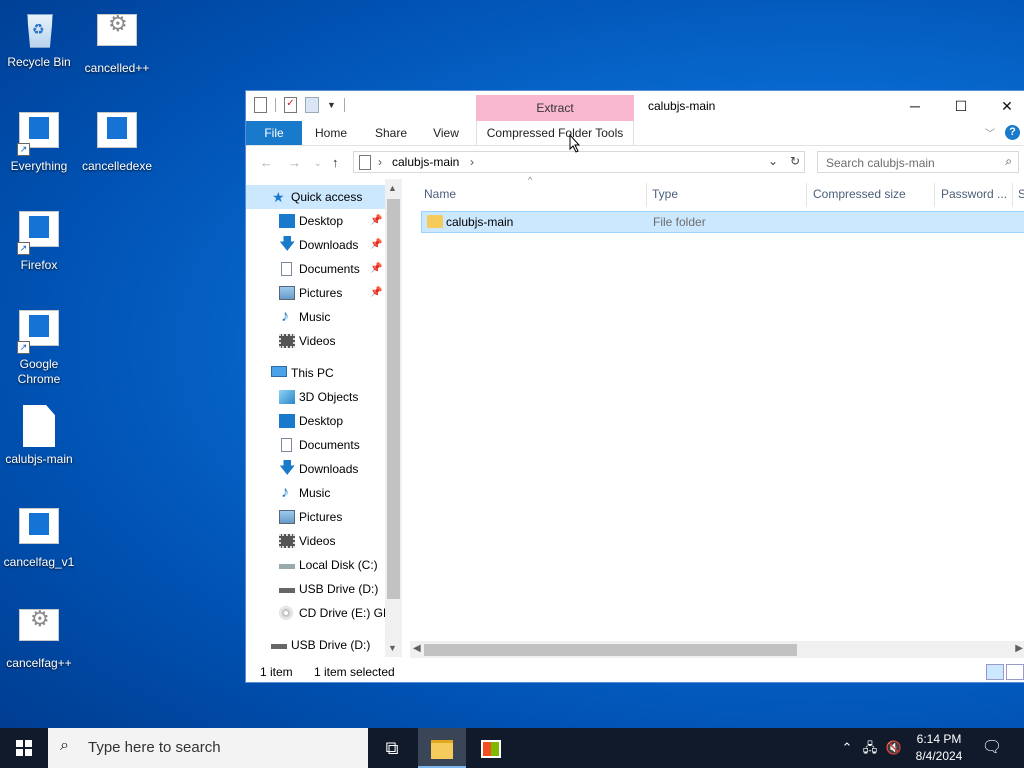  What do you see at coordinates (491, 748) in the screenshot?
I see `store-taskbar-button` at bounding box center [491, 748].